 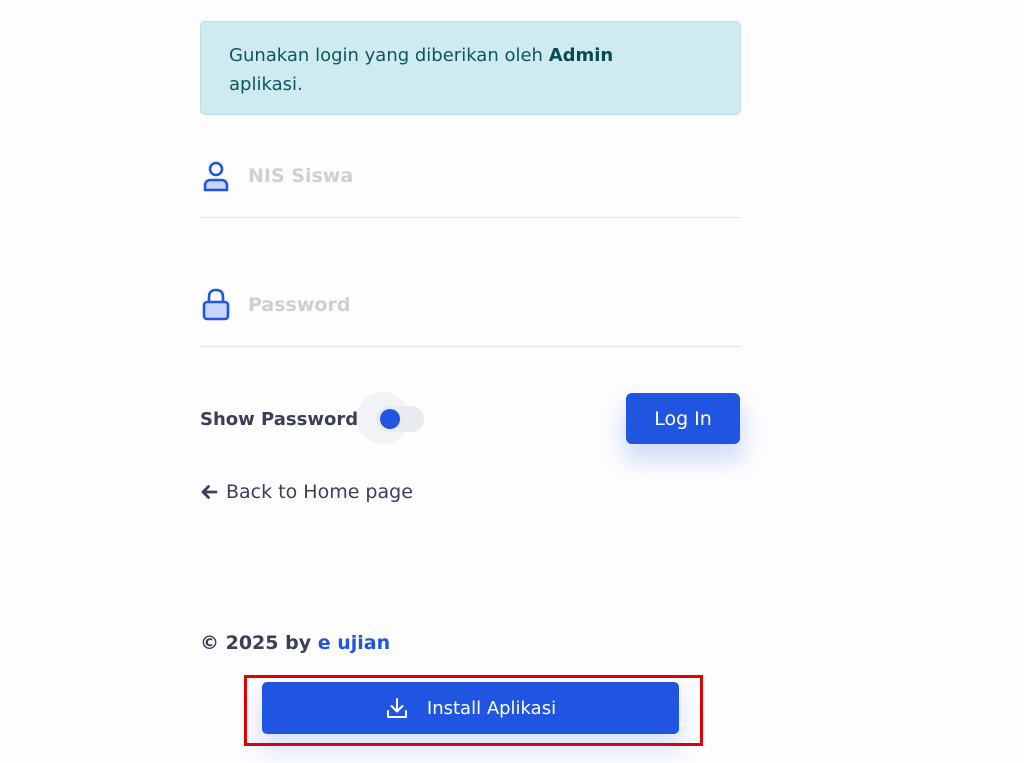 What do you see at coordinates (396, 708) in the screenshot?
I see `download-icon` at bounding box center [396, 708].